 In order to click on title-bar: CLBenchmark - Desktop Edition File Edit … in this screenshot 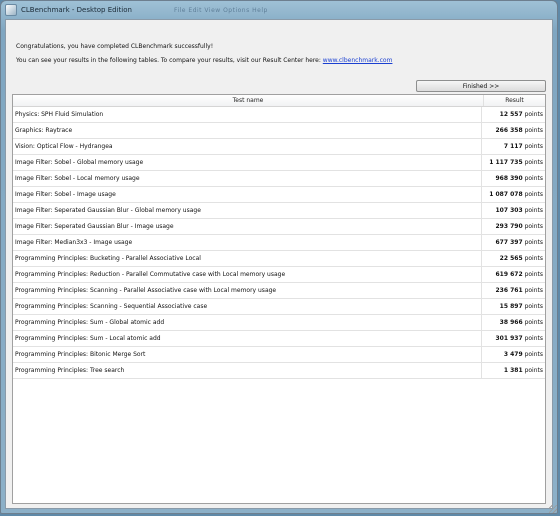, I will do `click(279, 10)`.